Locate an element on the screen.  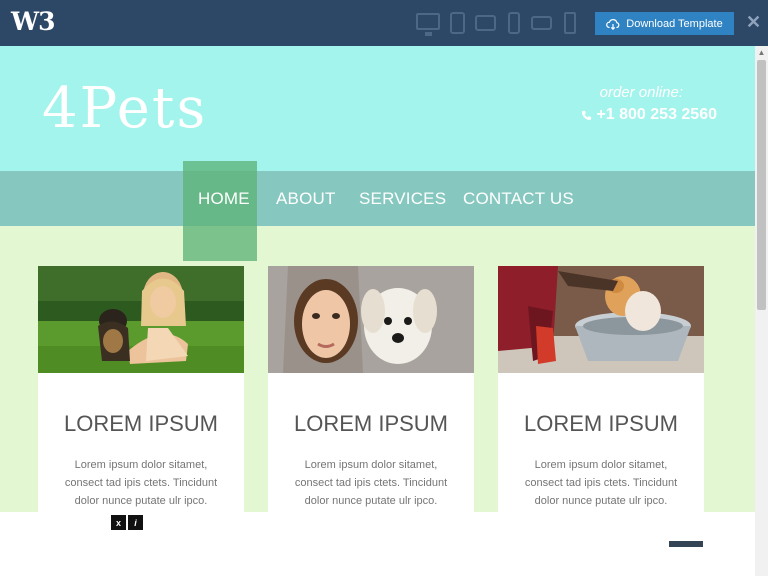
close-icon: ✕ is located at coordinates (753, 22).